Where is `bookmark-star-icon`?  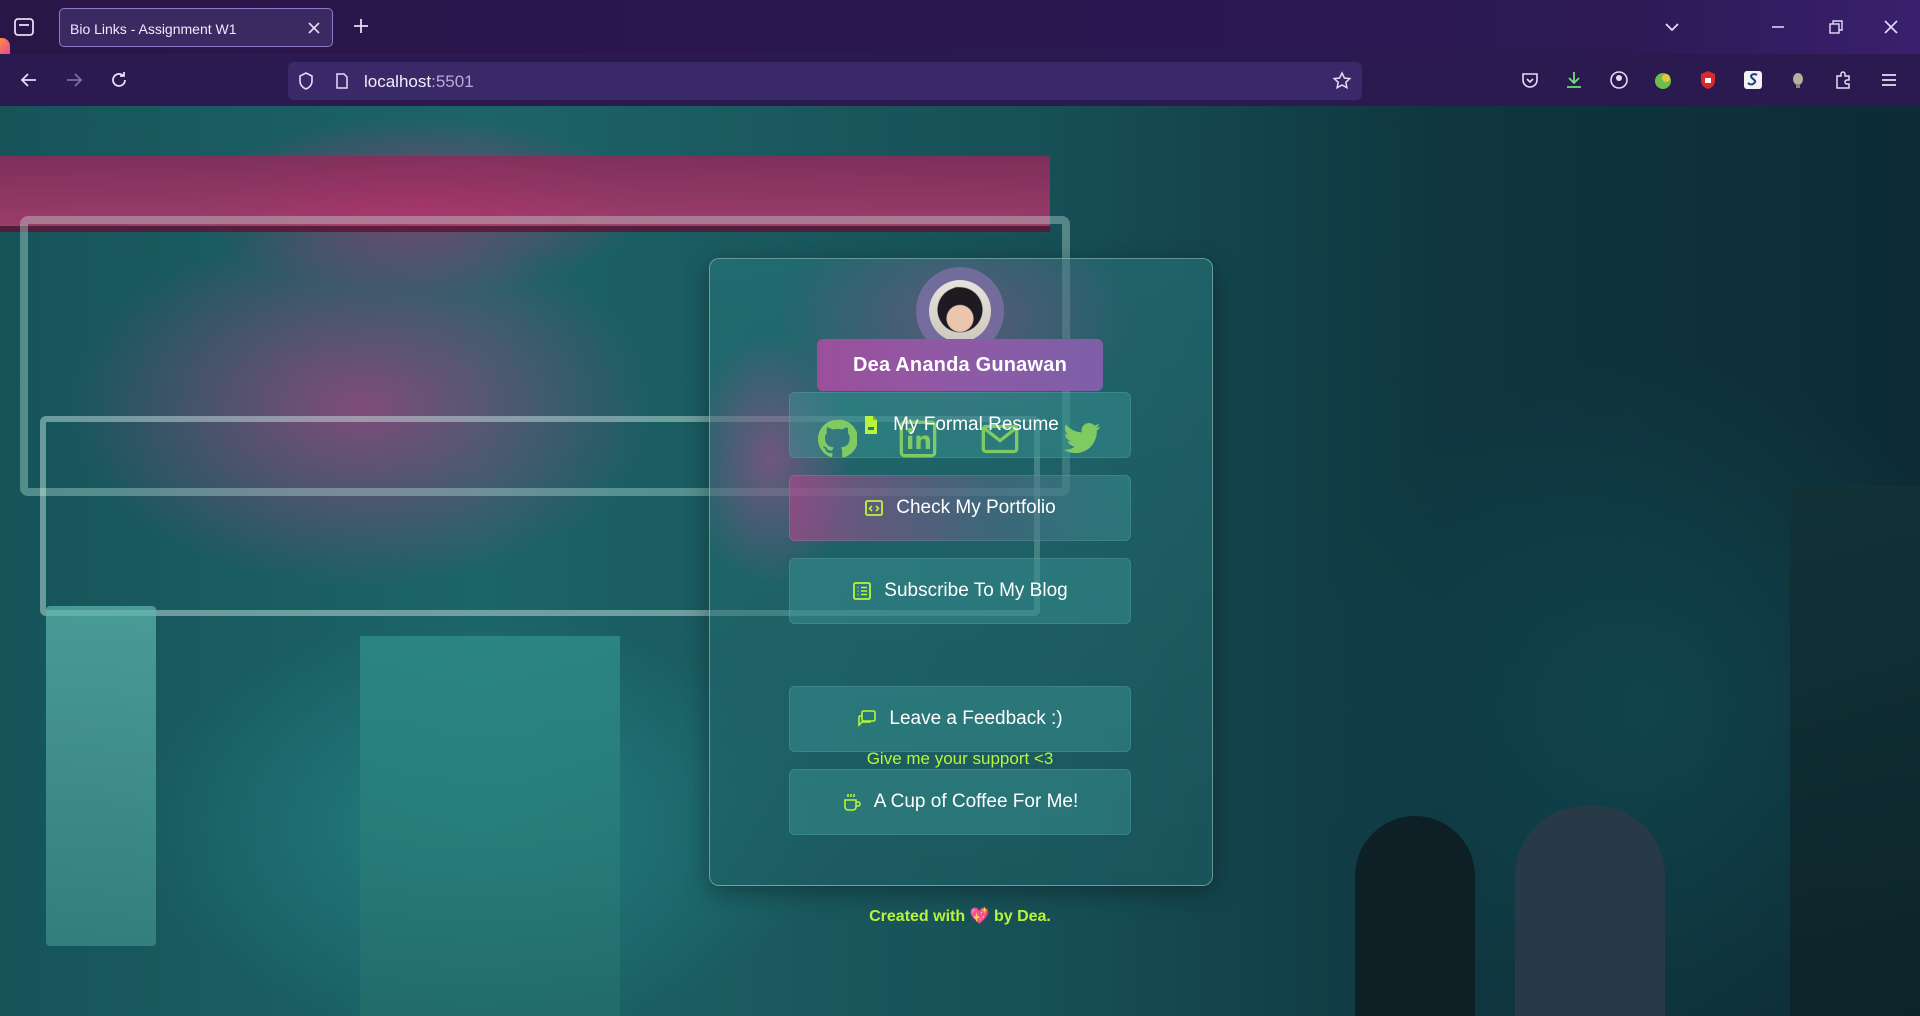 bookmark-star-icon is located at coordinates (1342, 81).